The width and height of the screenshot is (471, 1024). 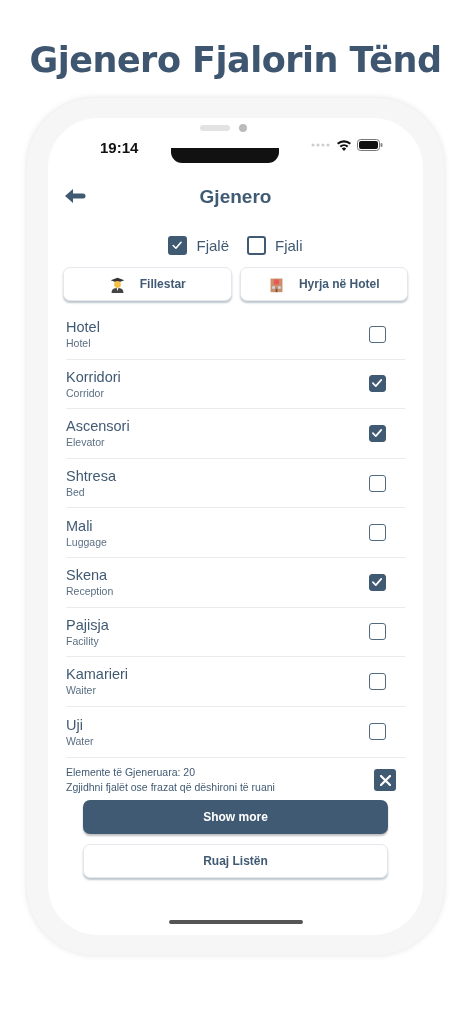 I want to click on word-row: Hotel Hotel, so click(x=235, y=335).